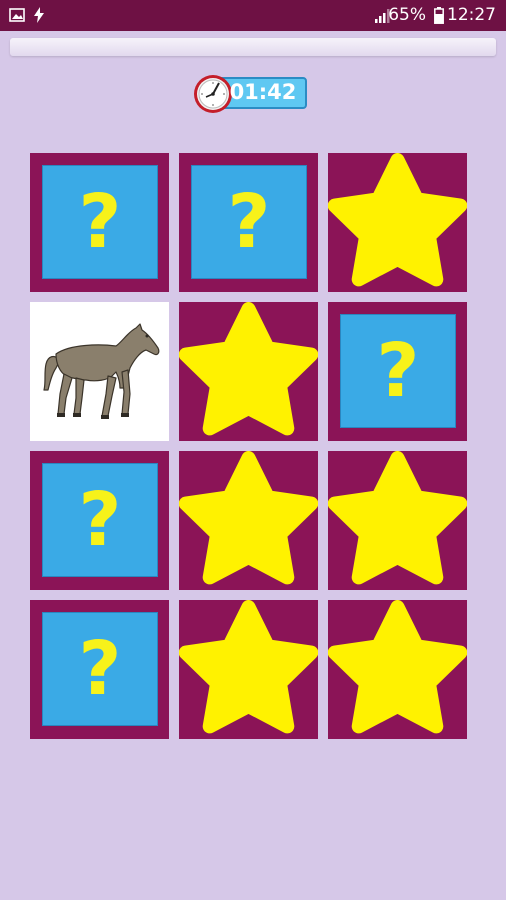 The height and width of the screenshot is (900, 506). Describe the element at coordinates (253, 15) in the screenshot. I see `status-bar: 65% 12:27` at that location.